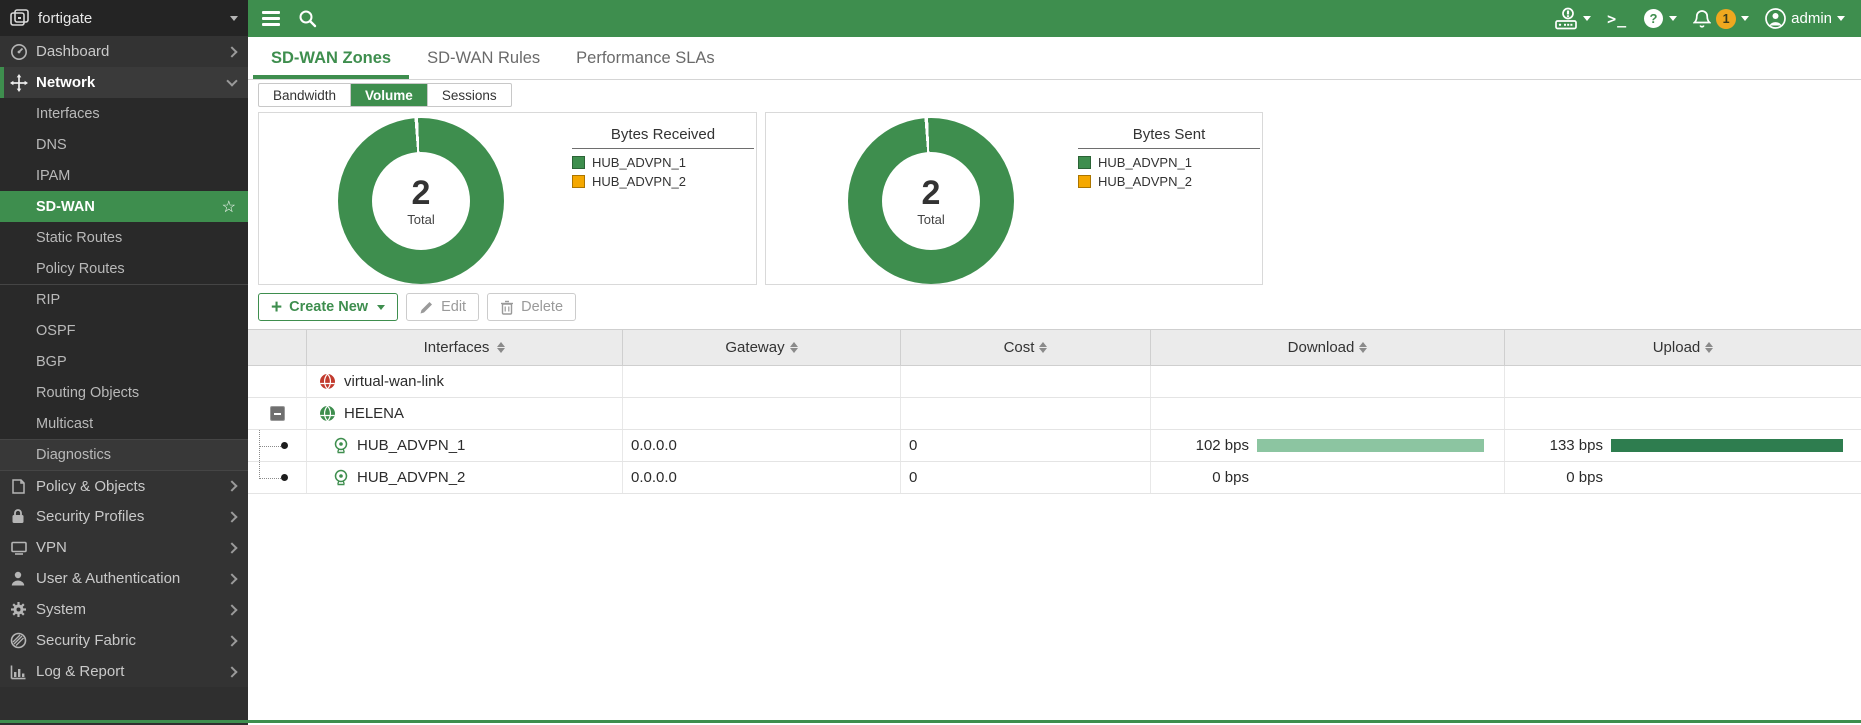  I want to click on network-move-icon, so click(23, 82).